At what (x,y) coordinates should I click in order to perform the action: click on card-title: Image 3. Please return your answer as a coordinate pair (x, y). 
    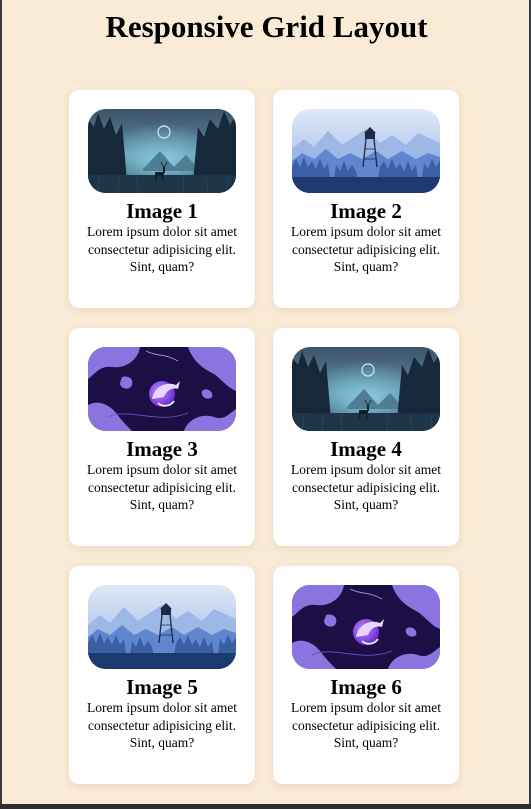
    Looking at the image, I should click on (162, 449).